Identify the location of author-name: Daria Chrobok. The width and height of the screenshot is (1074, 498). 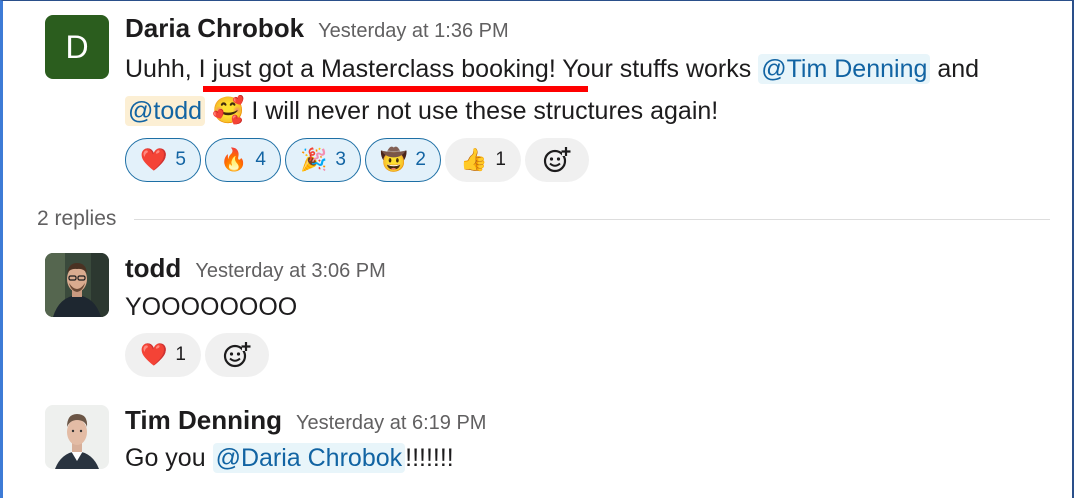
(214, 28).